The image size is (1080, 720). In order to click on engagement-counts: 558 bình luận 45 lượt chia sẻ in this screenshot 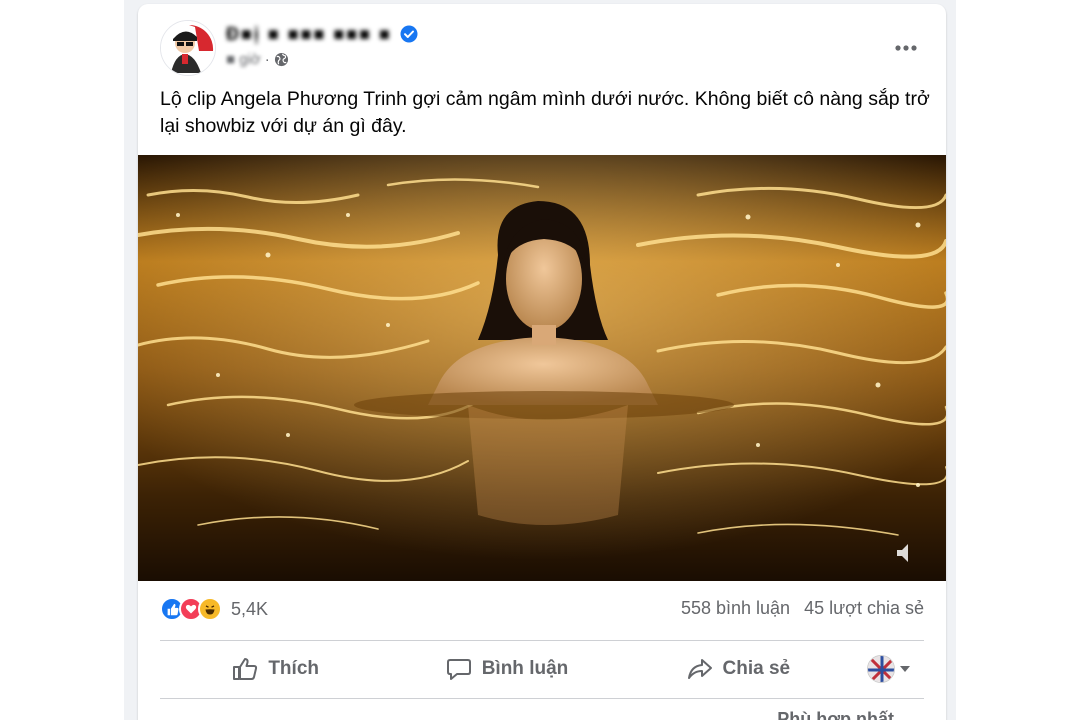, I will do `click(802, 608)`.